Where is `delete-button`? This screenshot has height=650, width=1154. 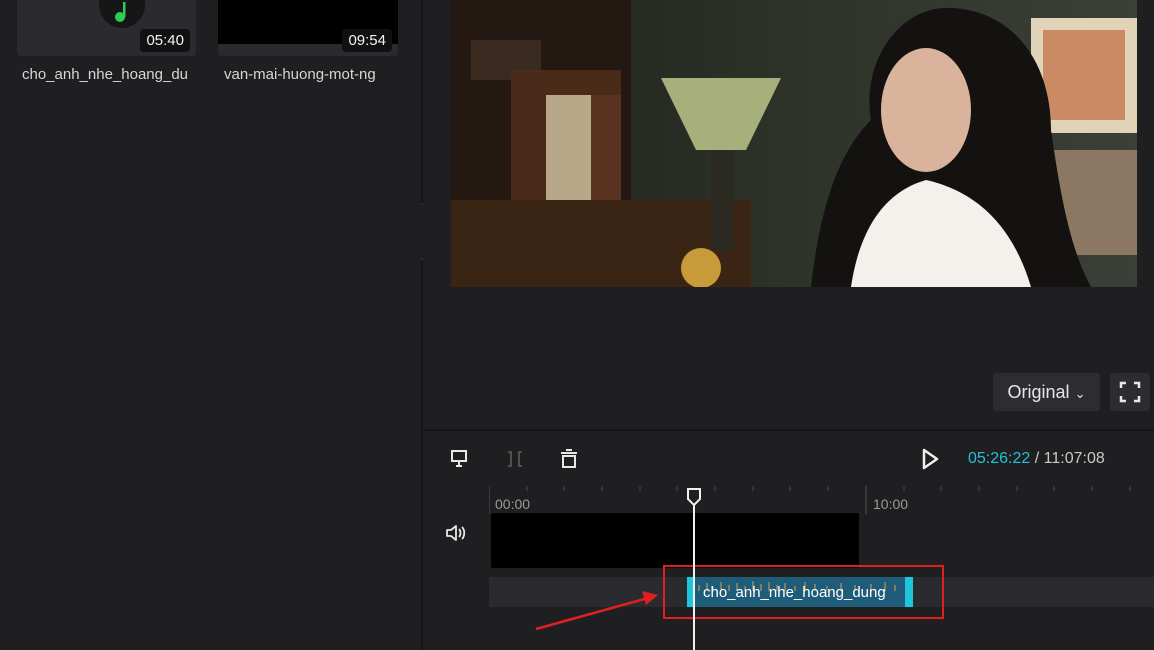 delete-button is located at coordinates (569, 459).